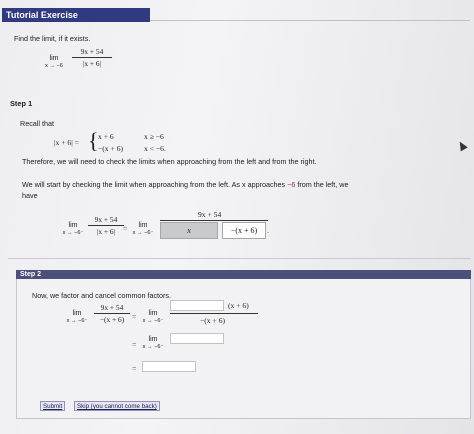 The width and height of the screenshot is (474, 434). Describe the element at coordinates (93, 140) in the screenshot. I see `piecewise-brace: {` at that location.